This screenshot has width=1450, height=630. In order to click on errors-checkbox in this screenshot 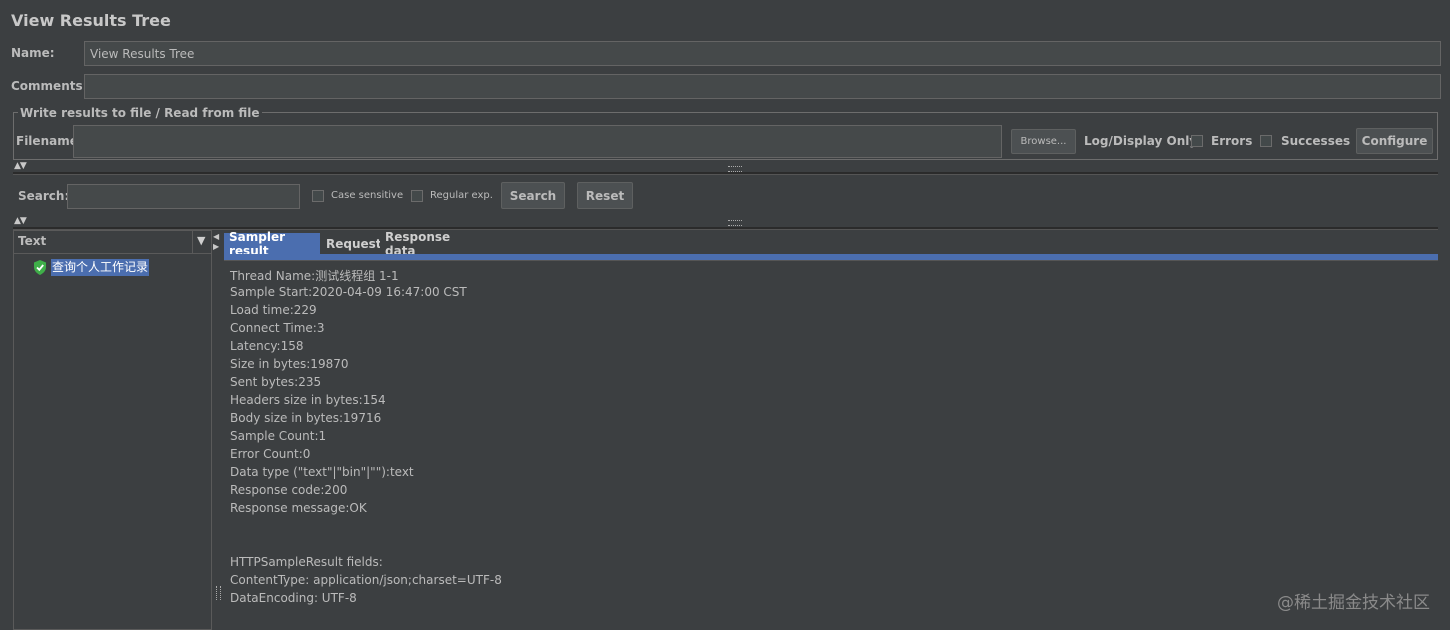, I will do `click(1197, 141)`.